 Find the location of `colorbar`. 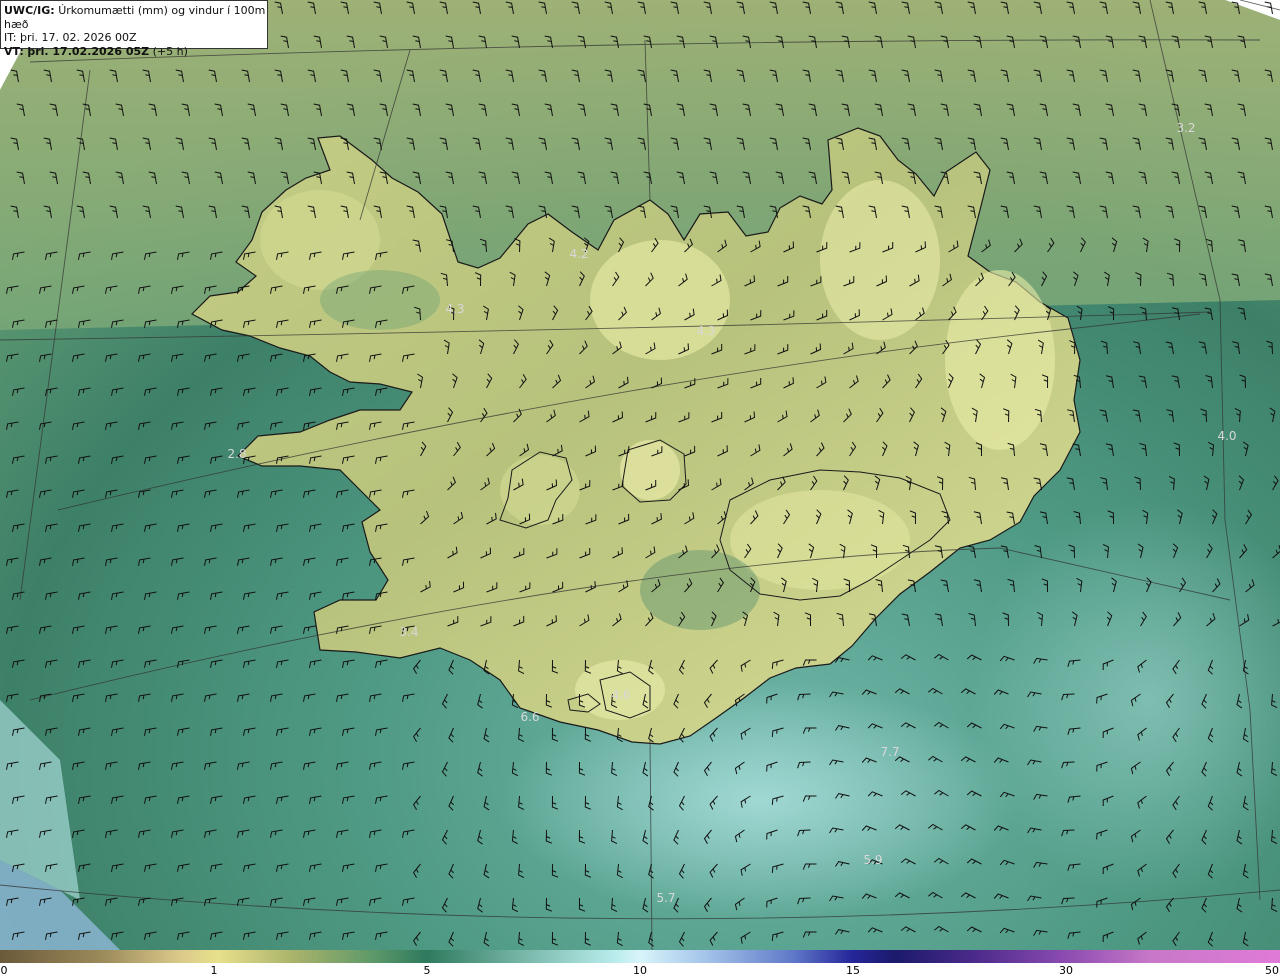

colorbar is located at coordinates (640, 956).